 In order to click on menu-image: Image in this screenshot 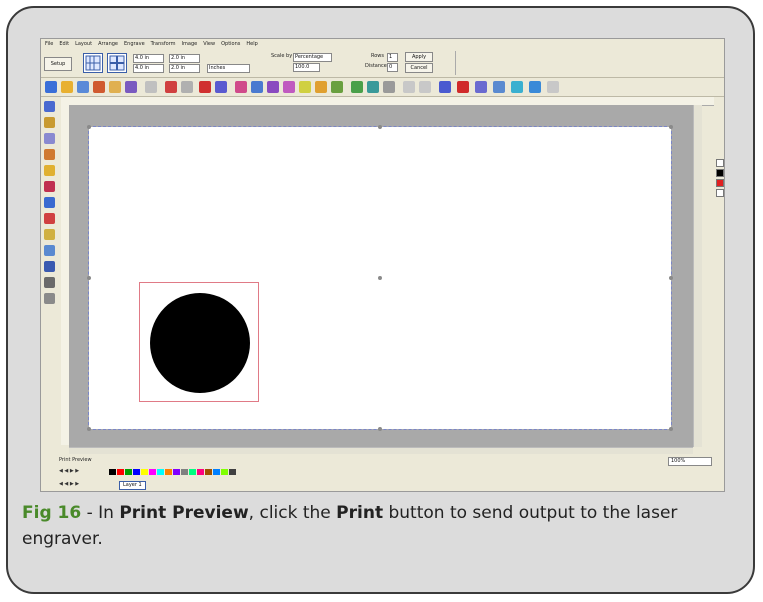, I will do `click(190, 44)`.